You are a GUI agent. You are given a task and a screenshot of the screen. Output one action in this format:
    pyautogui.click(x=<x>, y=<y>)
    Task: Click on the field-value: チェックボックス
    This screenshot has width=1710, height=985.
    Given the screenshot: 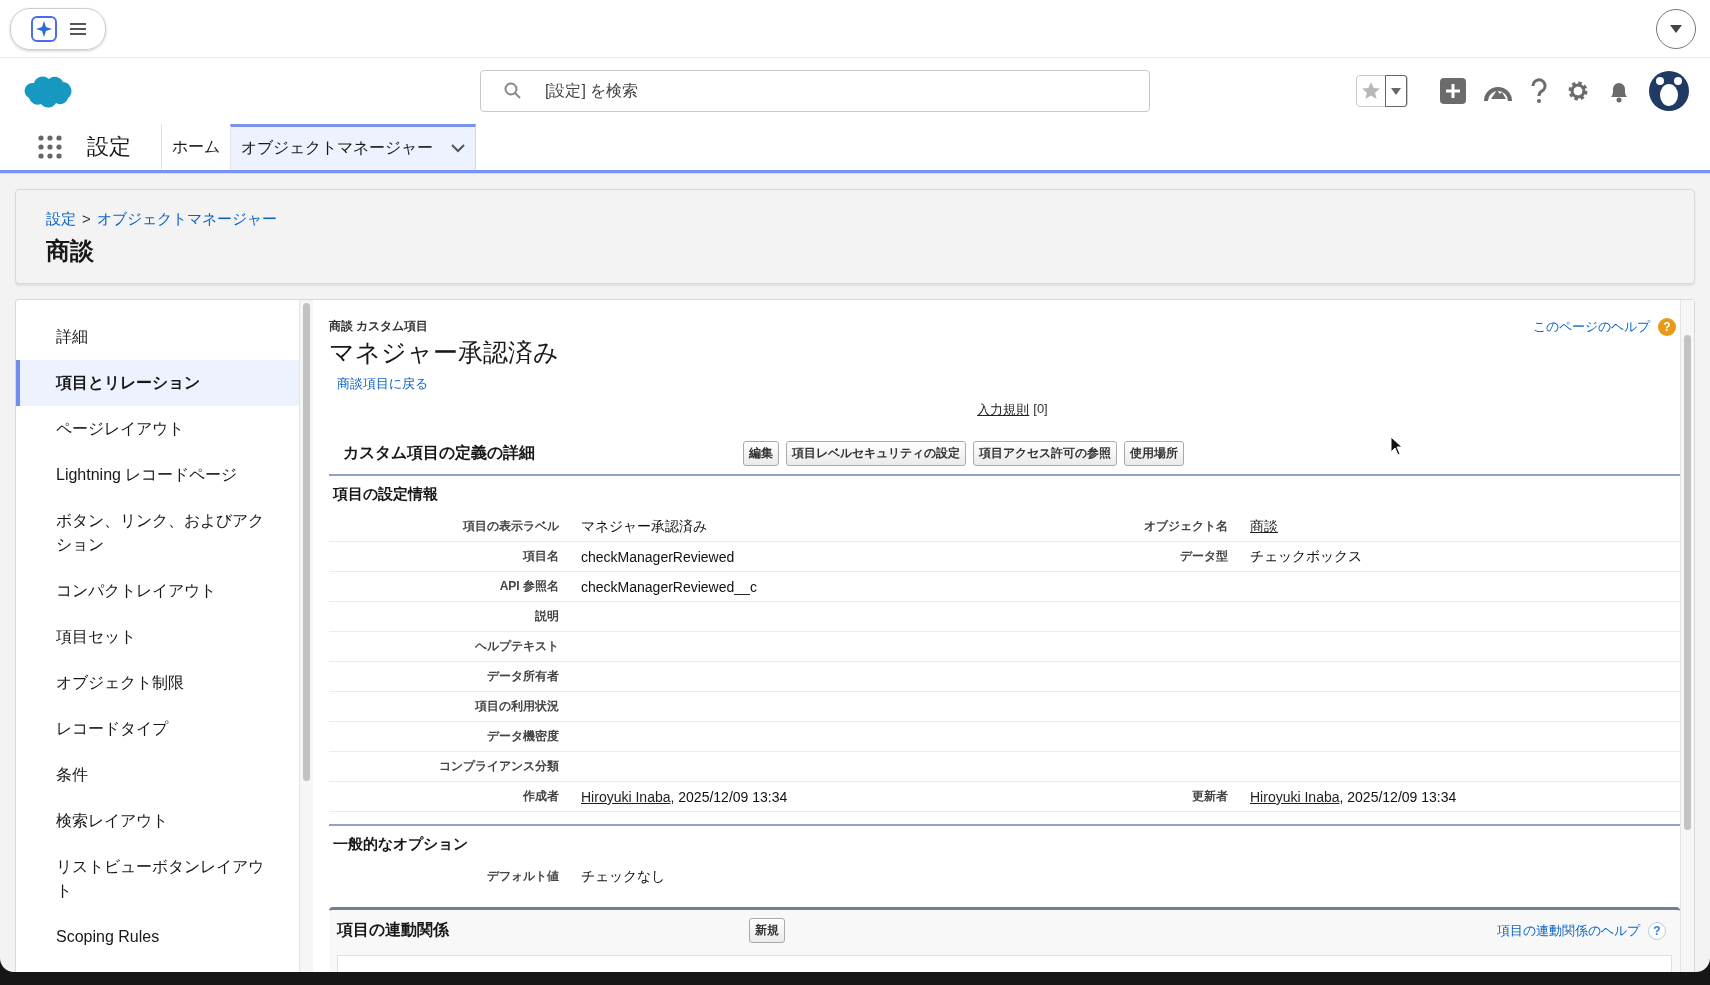 What is the action you would take?
    pyautogui.click(x=1306, y=555)
    